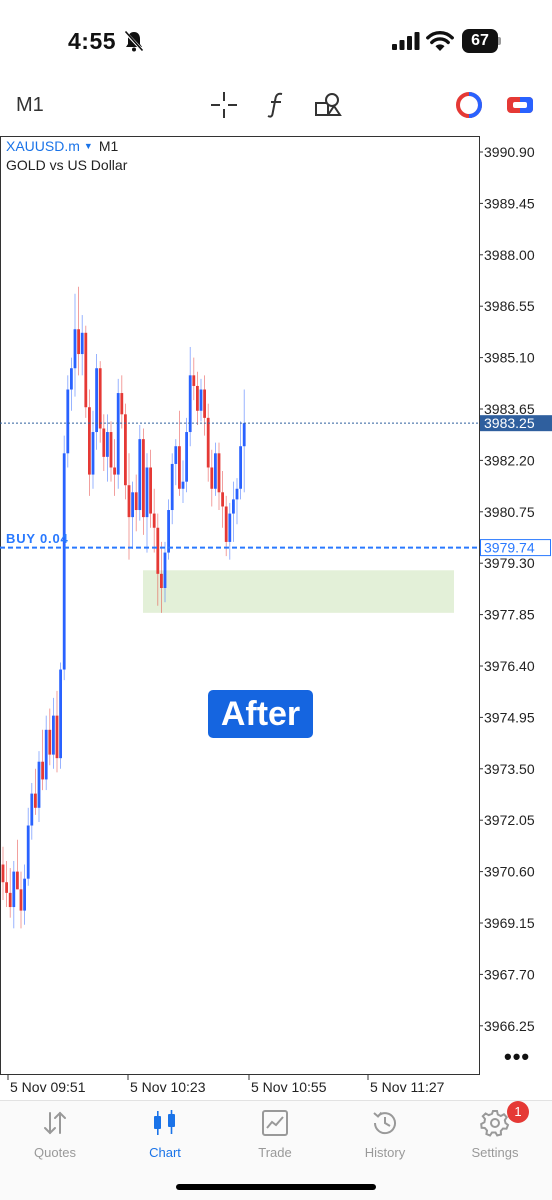  I want to click on battery-icon: 67, so click(482, 41).